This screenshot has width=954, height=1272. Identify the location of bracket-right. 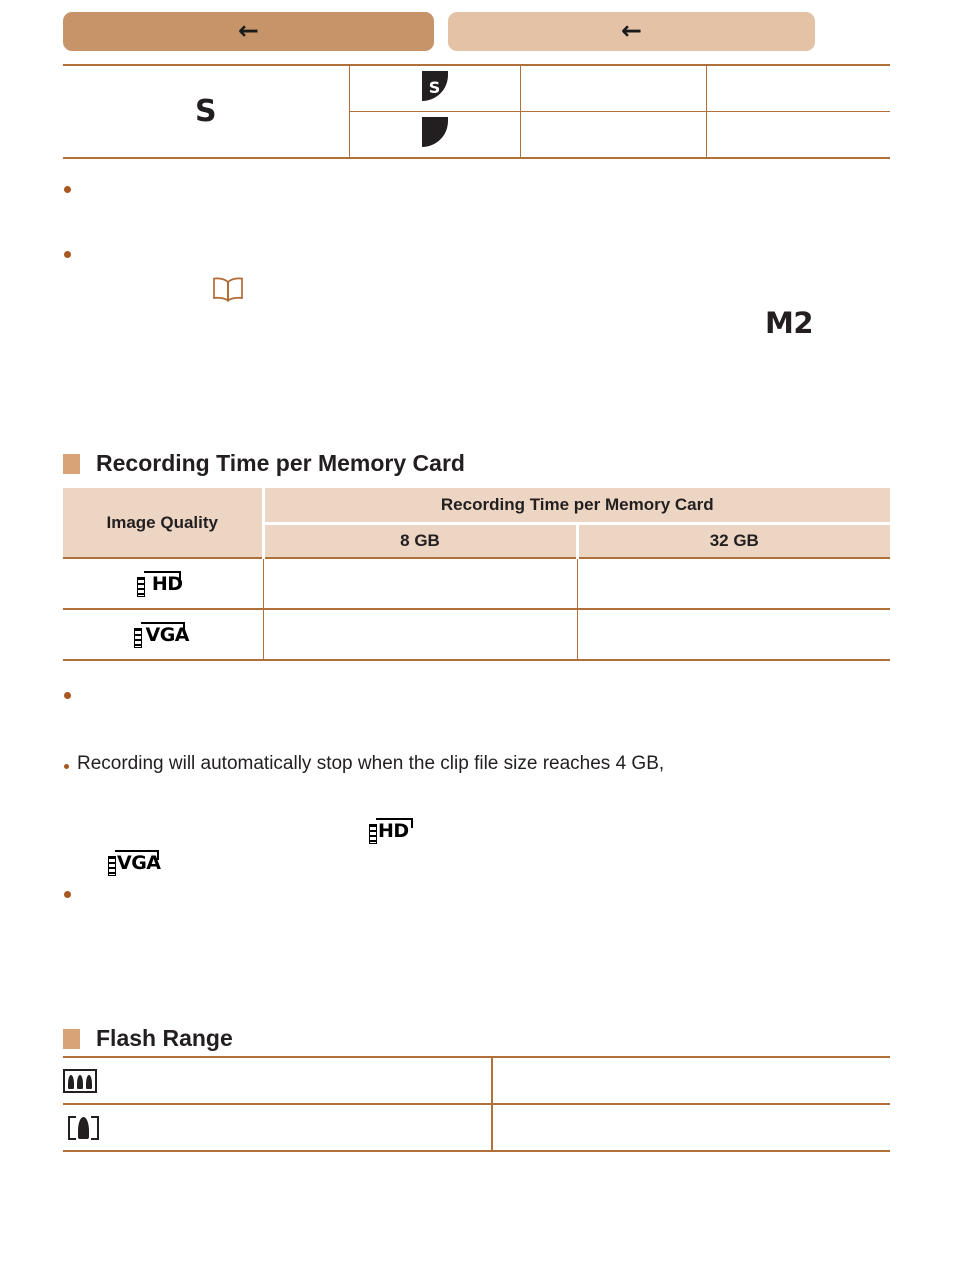
(94, 1127).